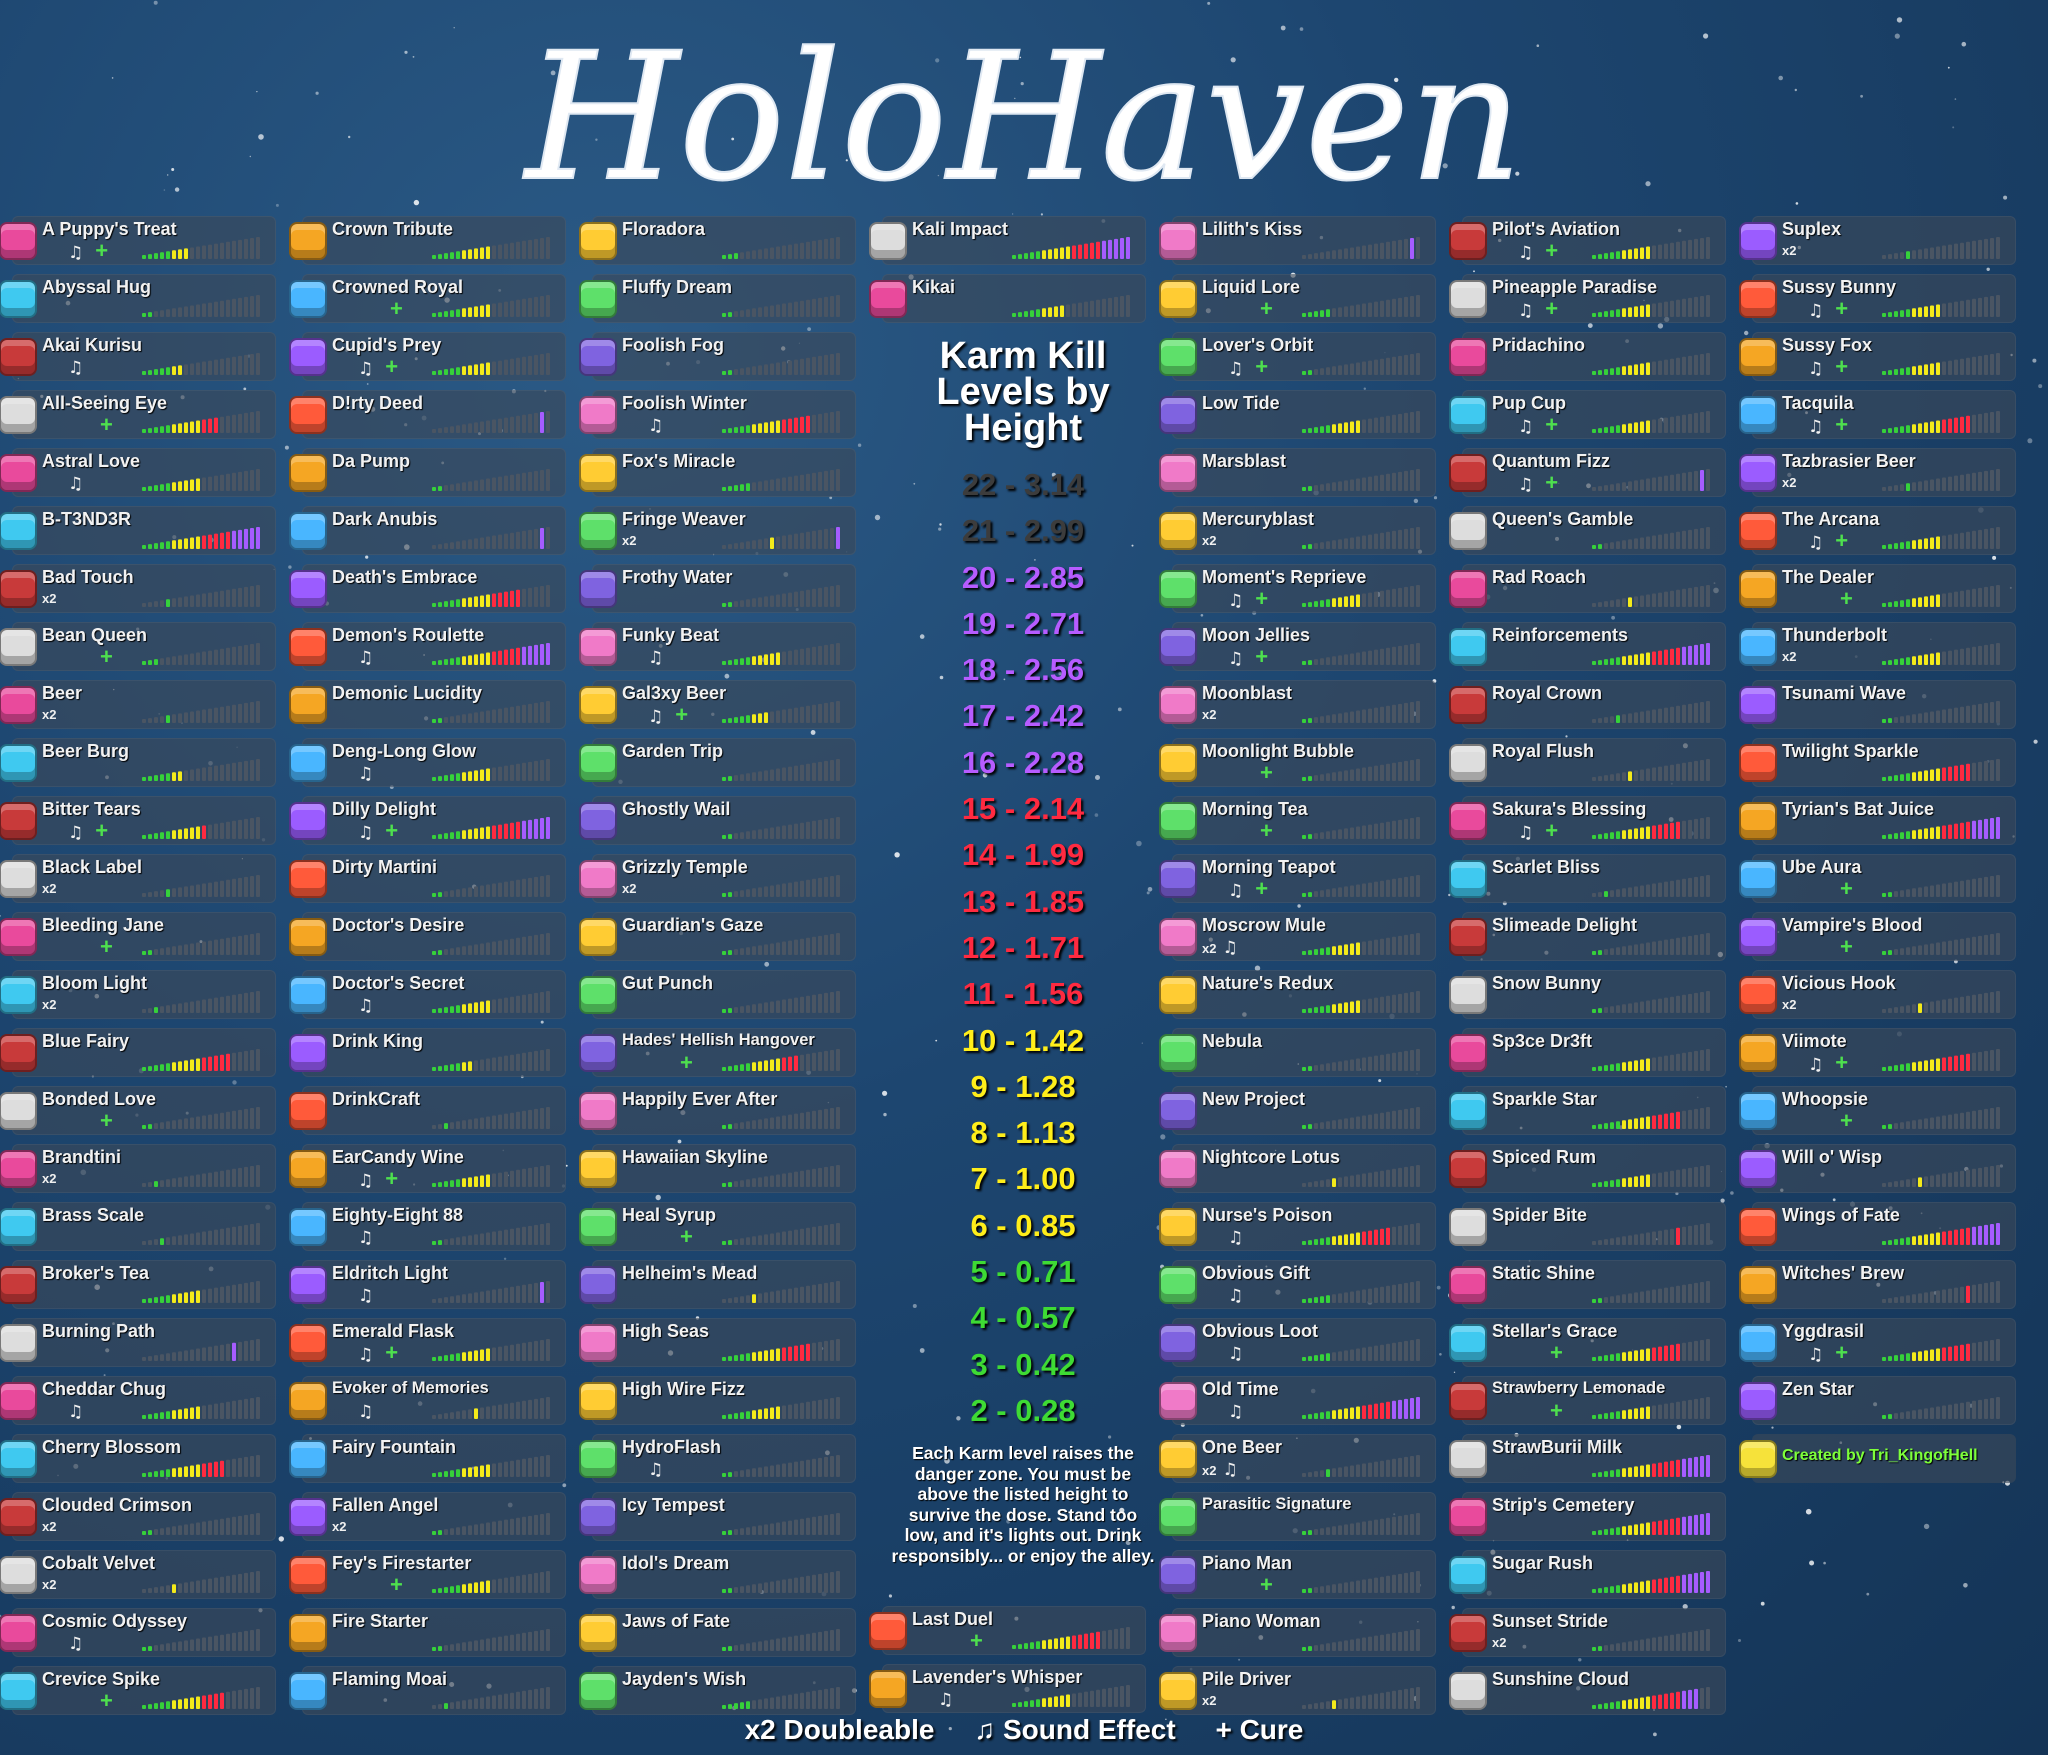 The image size is (2048, 1755). I want to click on drink-card: Drink King, so click(427, 1052).